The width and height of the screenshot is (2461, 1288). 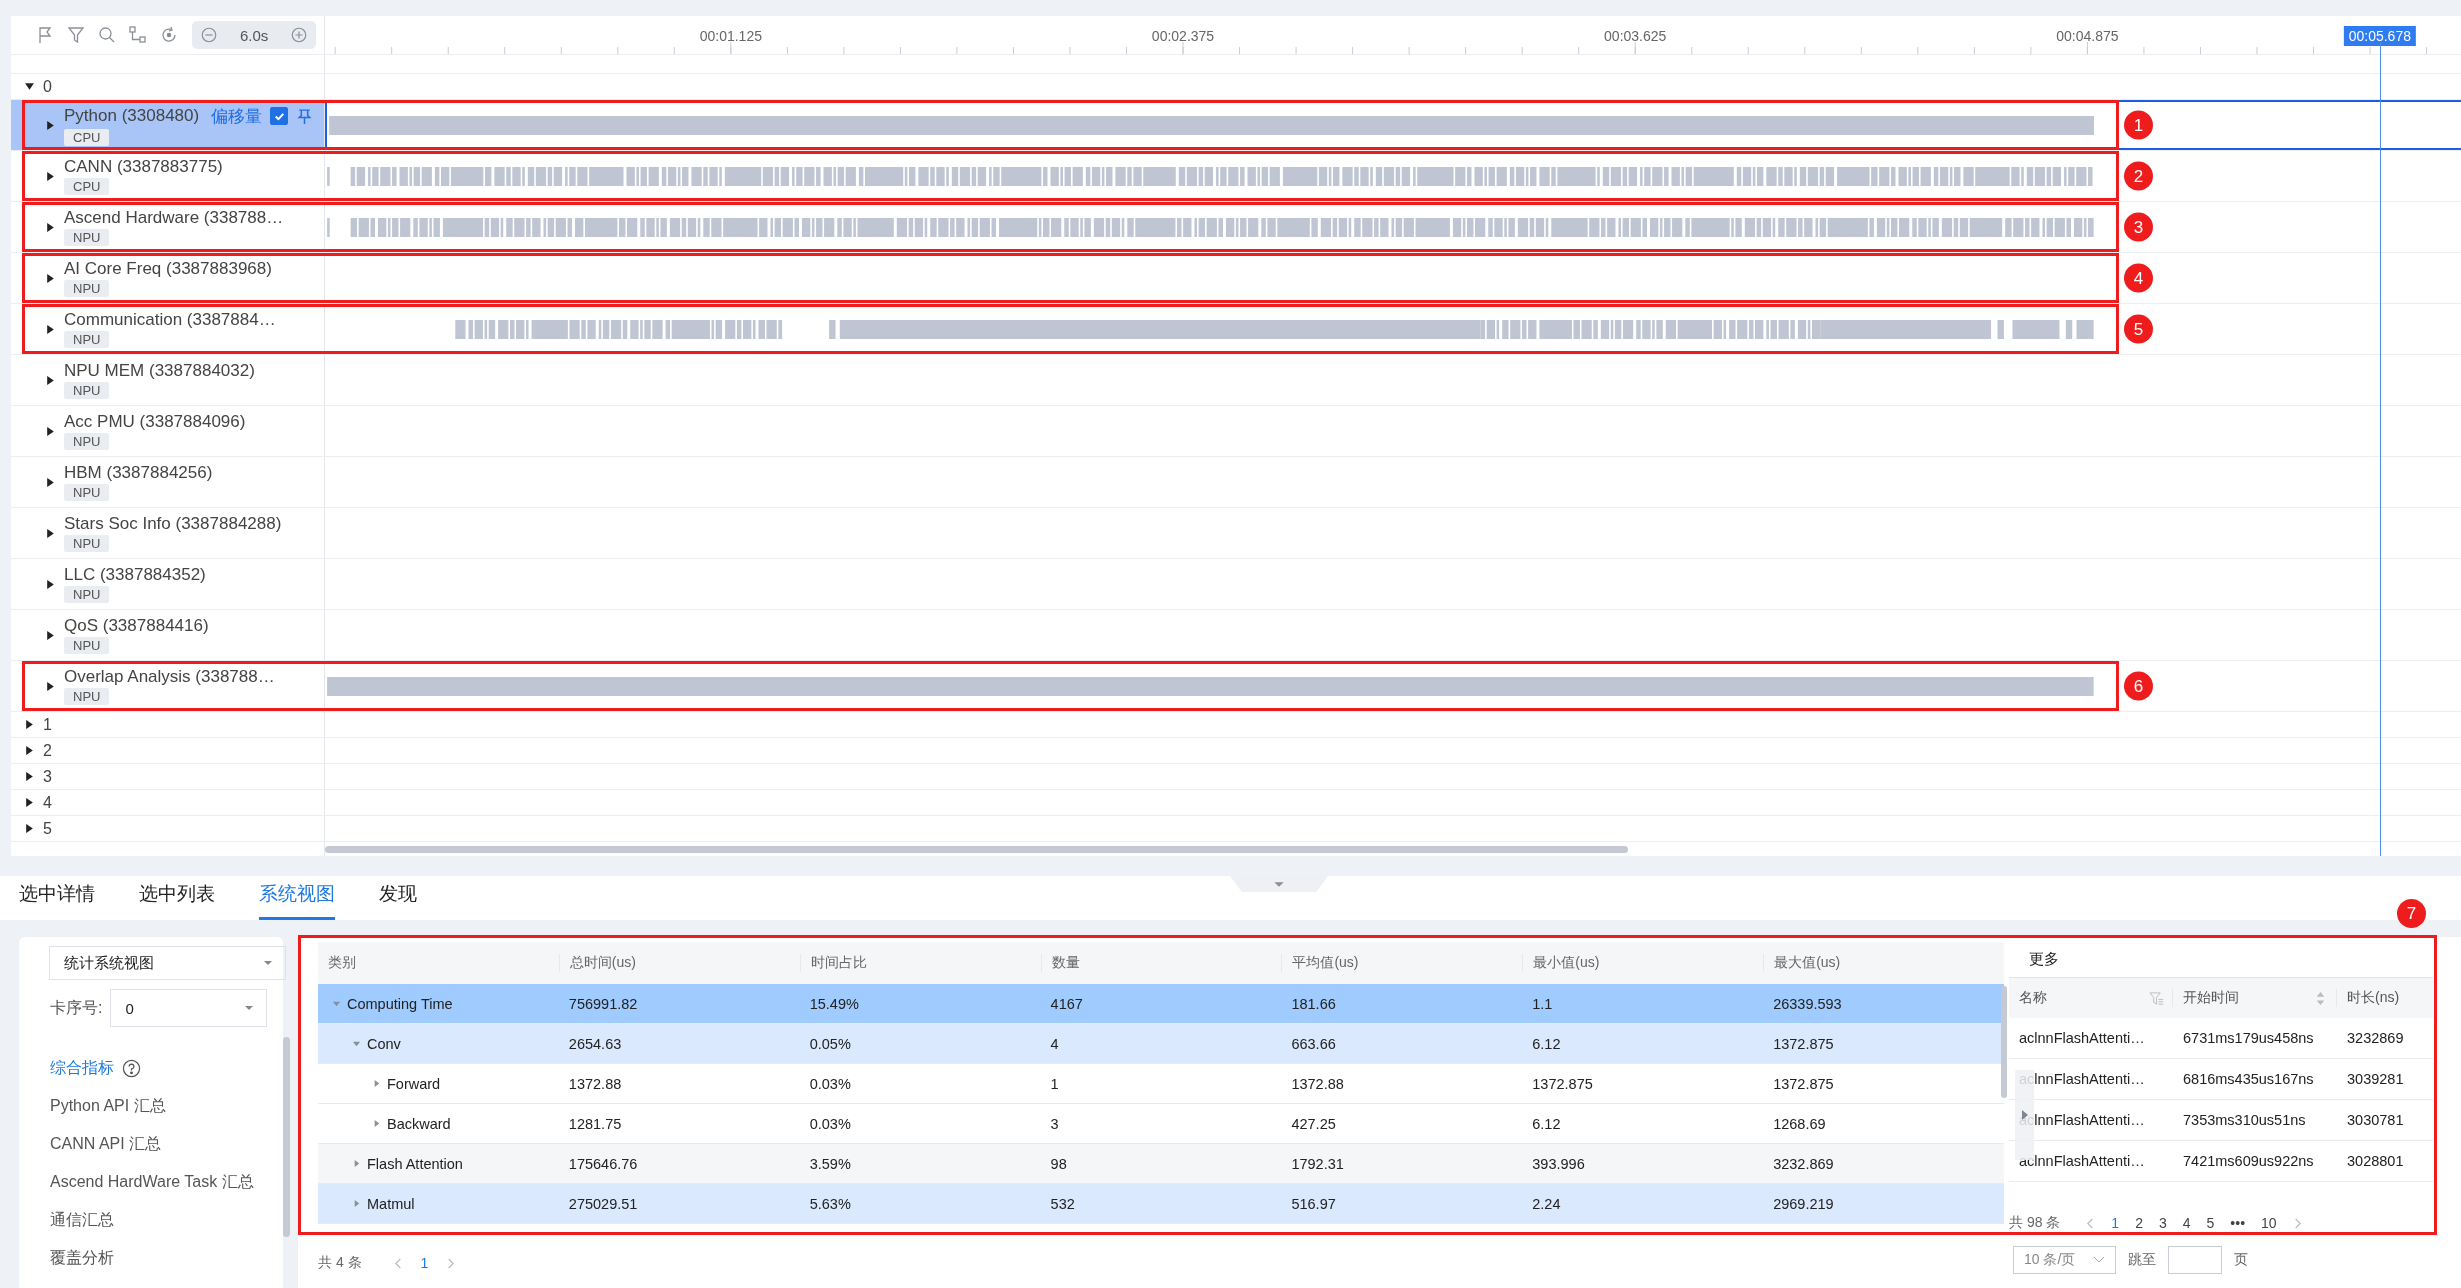 What do you see at coordinates (2138, 329) in the screenshot?
I see `callout-number: 5` at bounding box center [2138, 329].